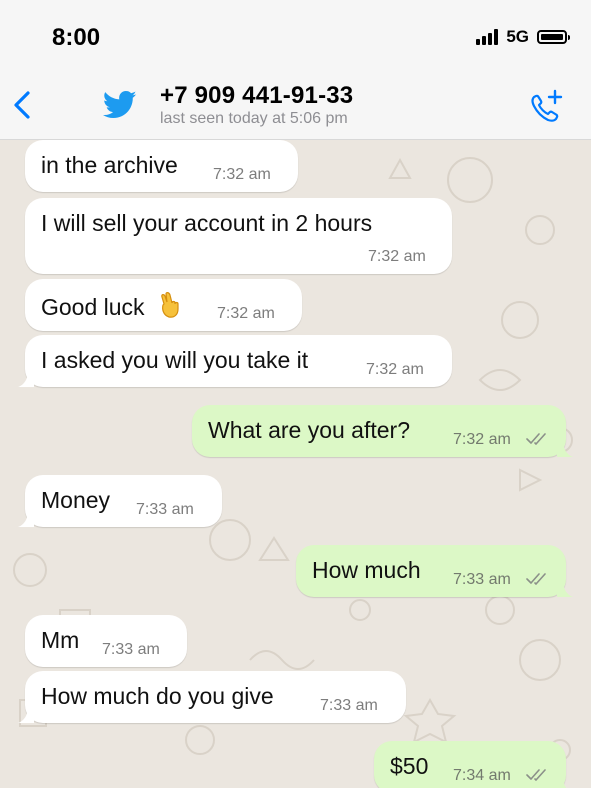 The height and width of the screenshot is (788, 591). I want to click on add-call-icon, so click(547, 105).